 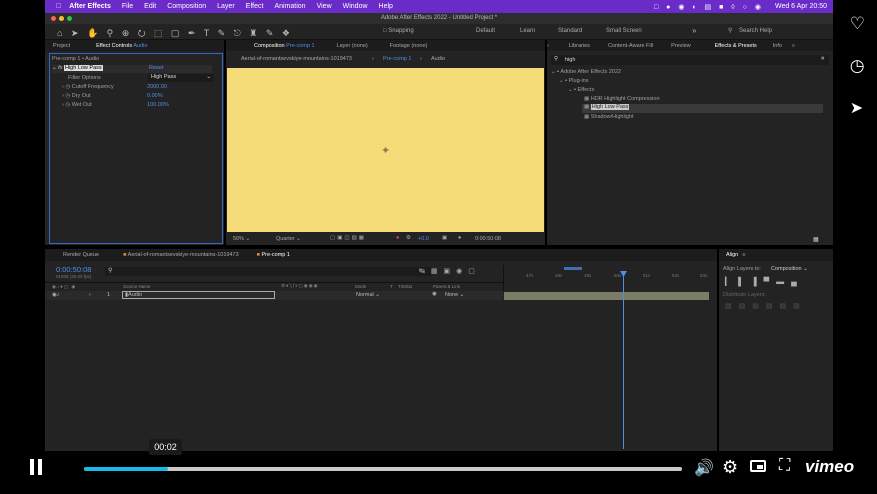 What do you see at coordinates (730, 467) in the screenshot?
I see `settings-gear-icon: ⚙` at bounding box center [730, 467].